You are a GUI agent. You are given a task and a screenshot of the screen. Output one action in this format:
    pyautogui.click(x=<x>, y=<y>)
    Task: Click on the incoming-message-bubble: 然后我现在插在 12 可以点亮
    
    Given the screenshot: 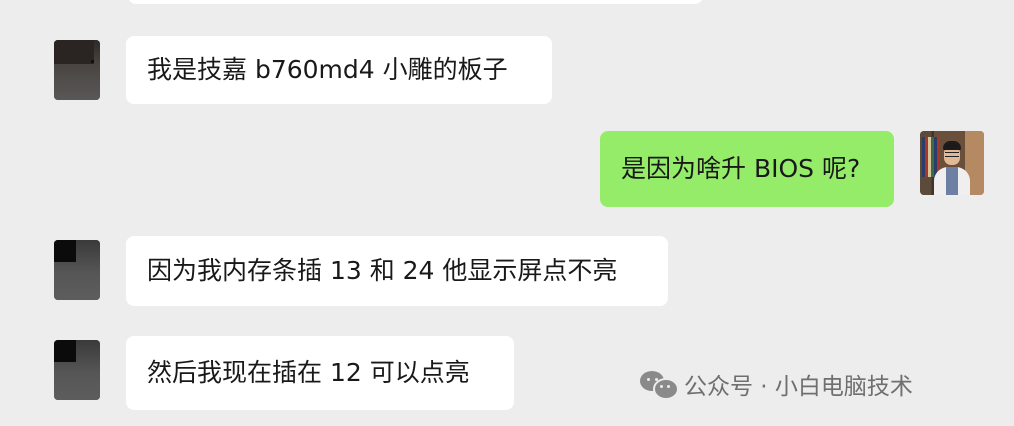 What is the action you would take?
    pyautogui.click(x=320, y=373)
    